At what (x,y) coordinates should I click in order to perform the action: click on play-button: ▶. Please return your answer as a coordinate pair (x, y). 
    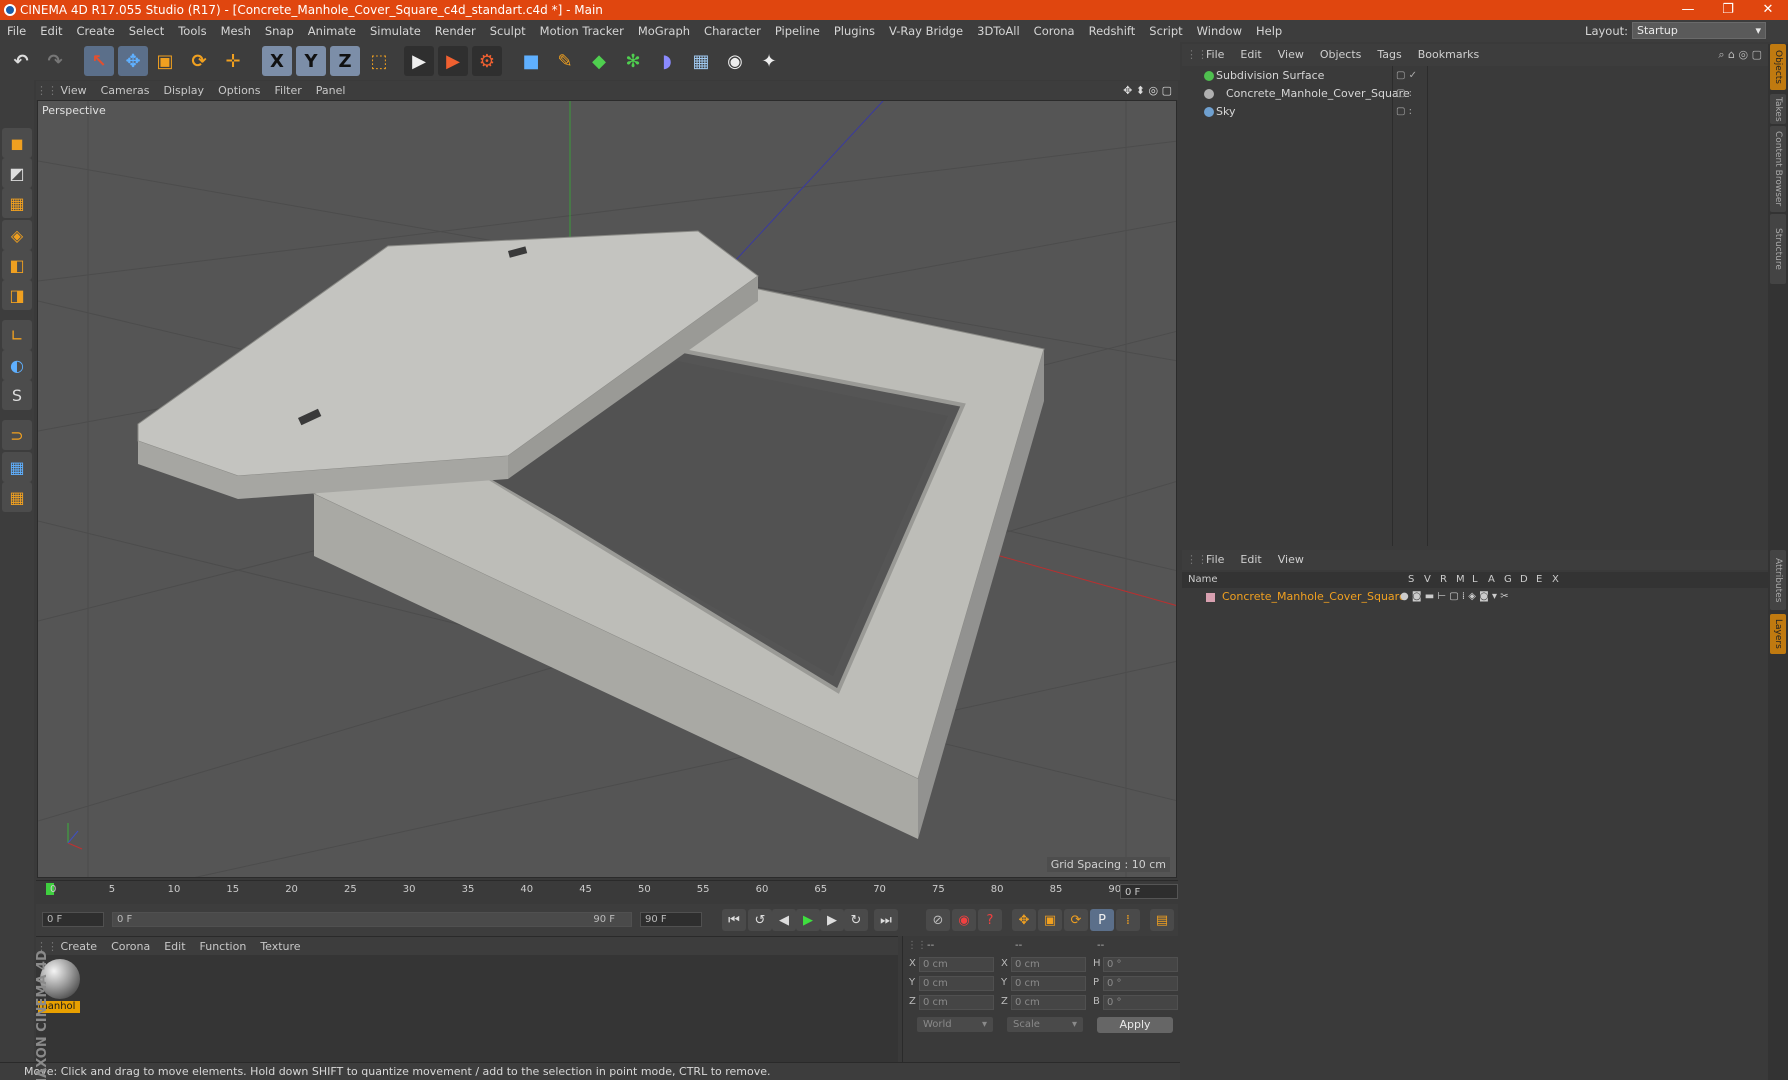
    Looking at the image, I should click on (808, 920).